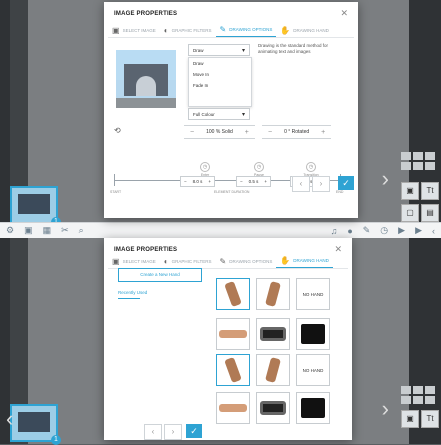  I want to click on settings-icon: ⚙, so click(10, 230).